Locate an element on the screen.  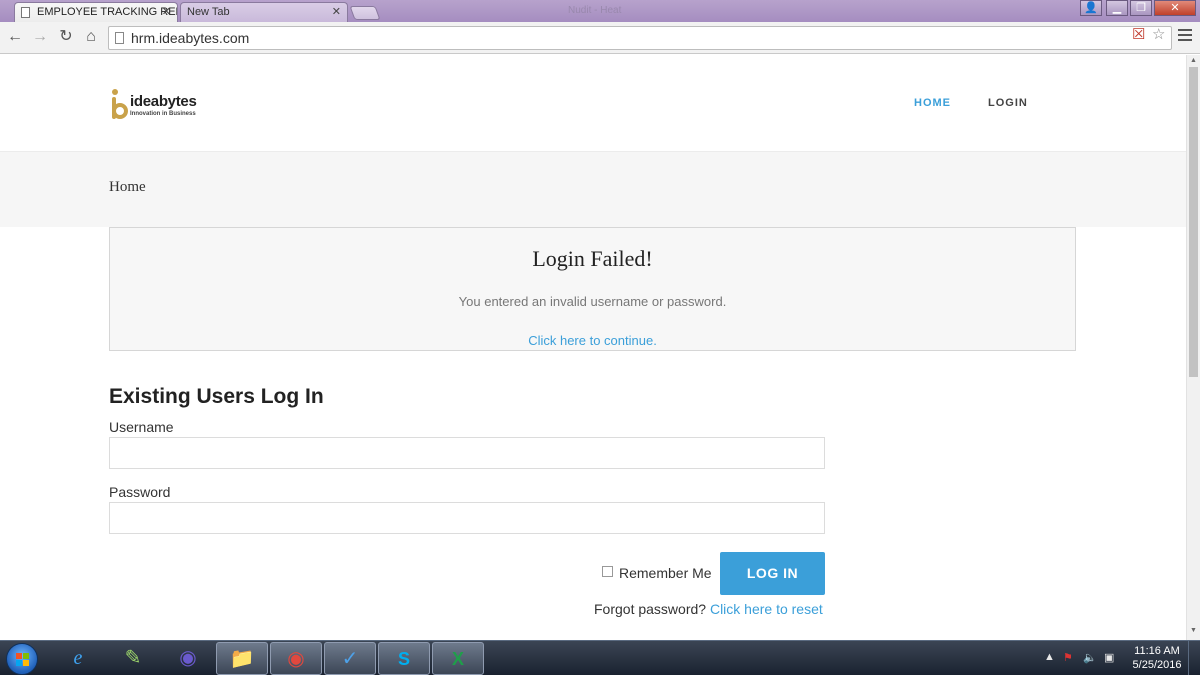
minimize-button: ▁ is located at coordinates (1117, 8).